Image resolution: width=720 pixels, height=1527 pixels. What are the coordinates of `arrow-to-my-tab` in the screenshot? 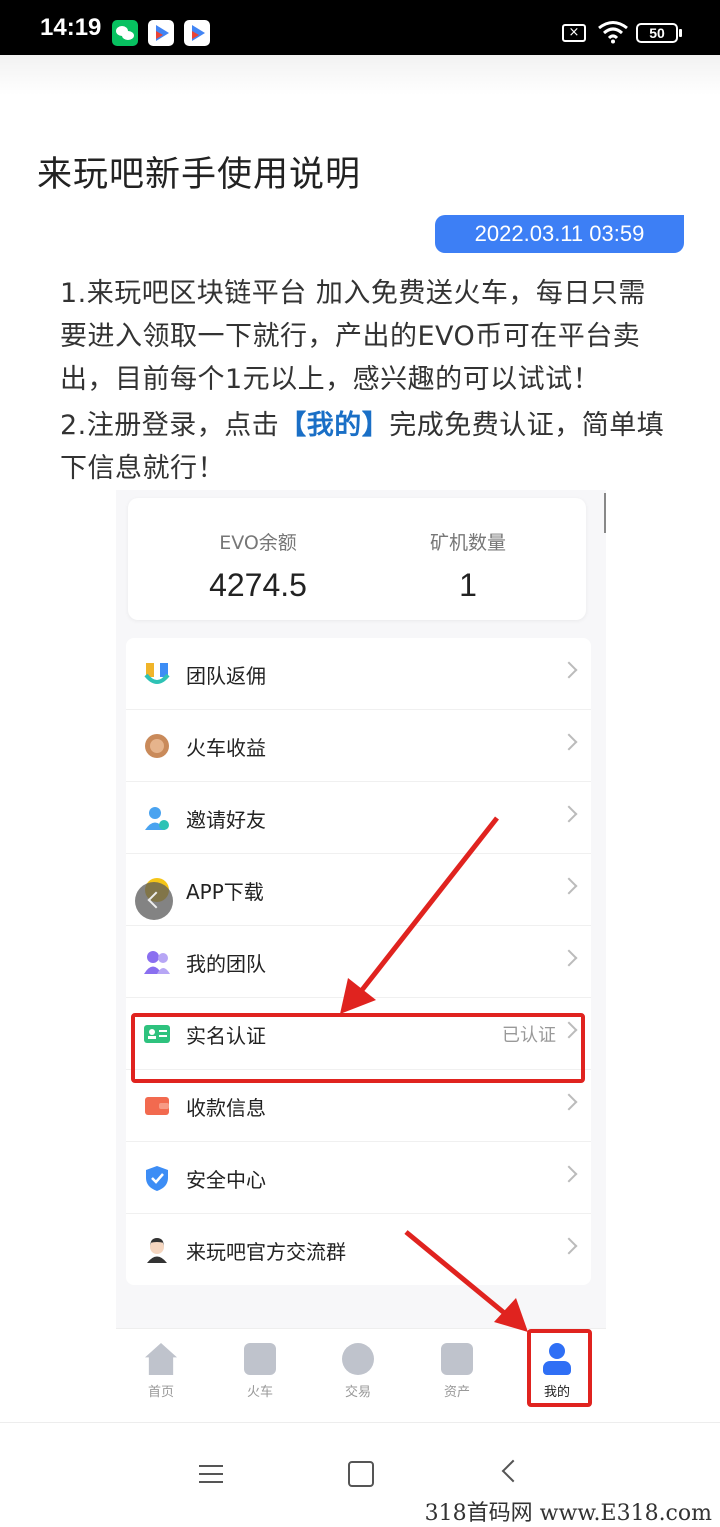 It's located at (466, 1281).